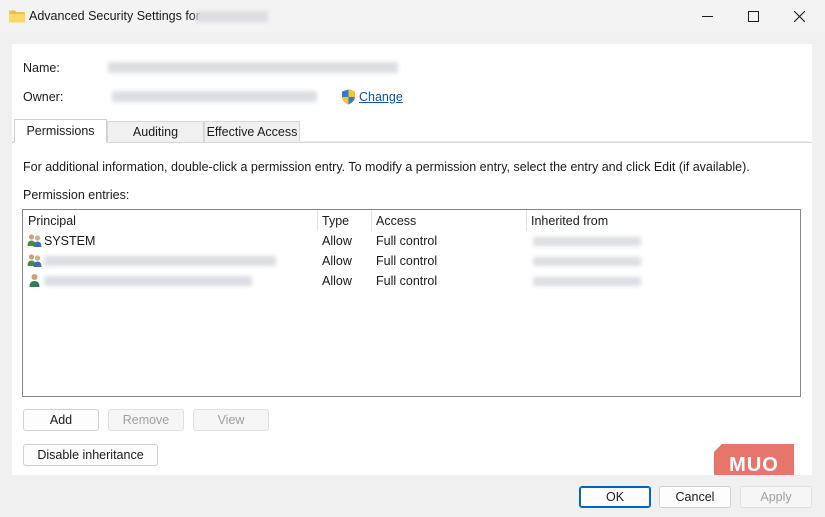  I want to click on tab-auditing-label: Auditing, so click(155, 132).